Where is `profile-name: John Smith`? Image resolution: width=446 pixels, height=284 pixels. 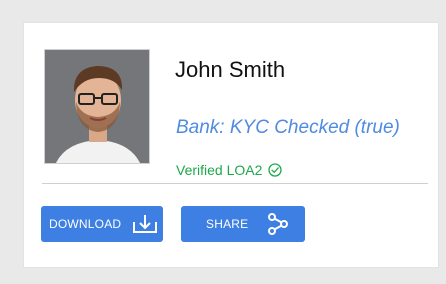 profile-name: John Smith is located at coordinates (230, 69).